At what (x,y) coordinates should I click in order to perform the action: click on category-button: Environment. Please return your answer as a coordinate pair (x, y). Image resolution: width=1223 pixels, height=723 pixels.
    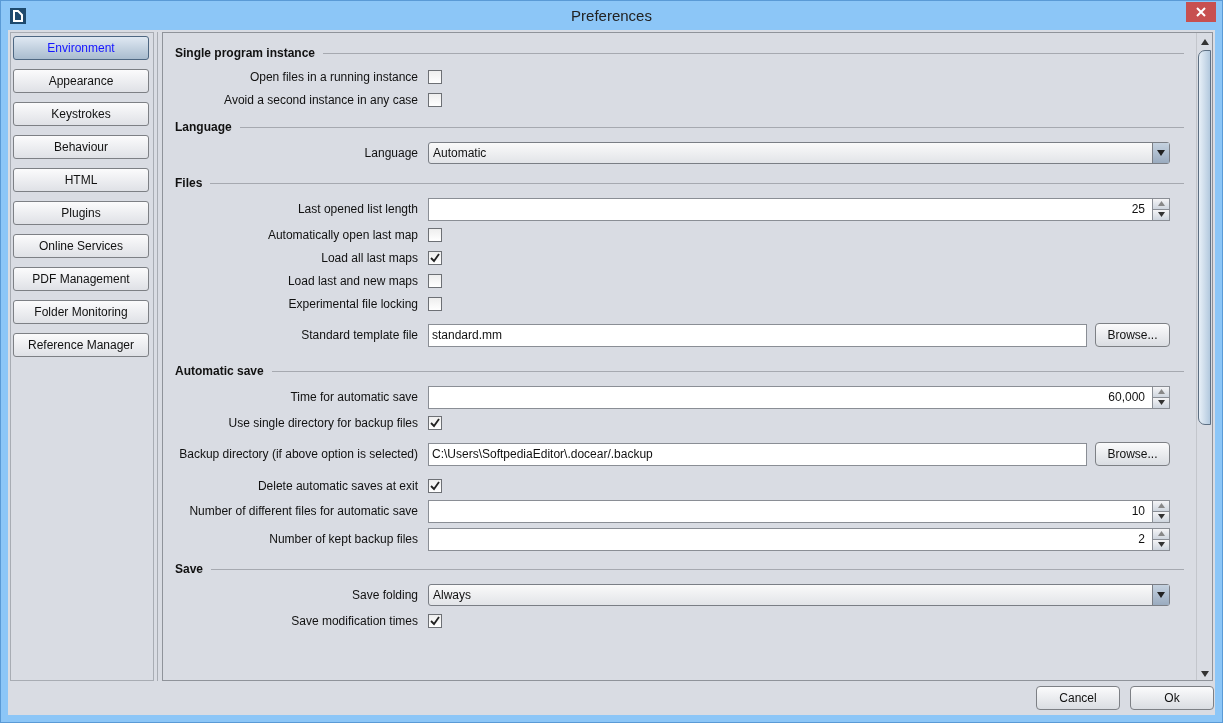
    Looking at the image, I should click on (81, 48).